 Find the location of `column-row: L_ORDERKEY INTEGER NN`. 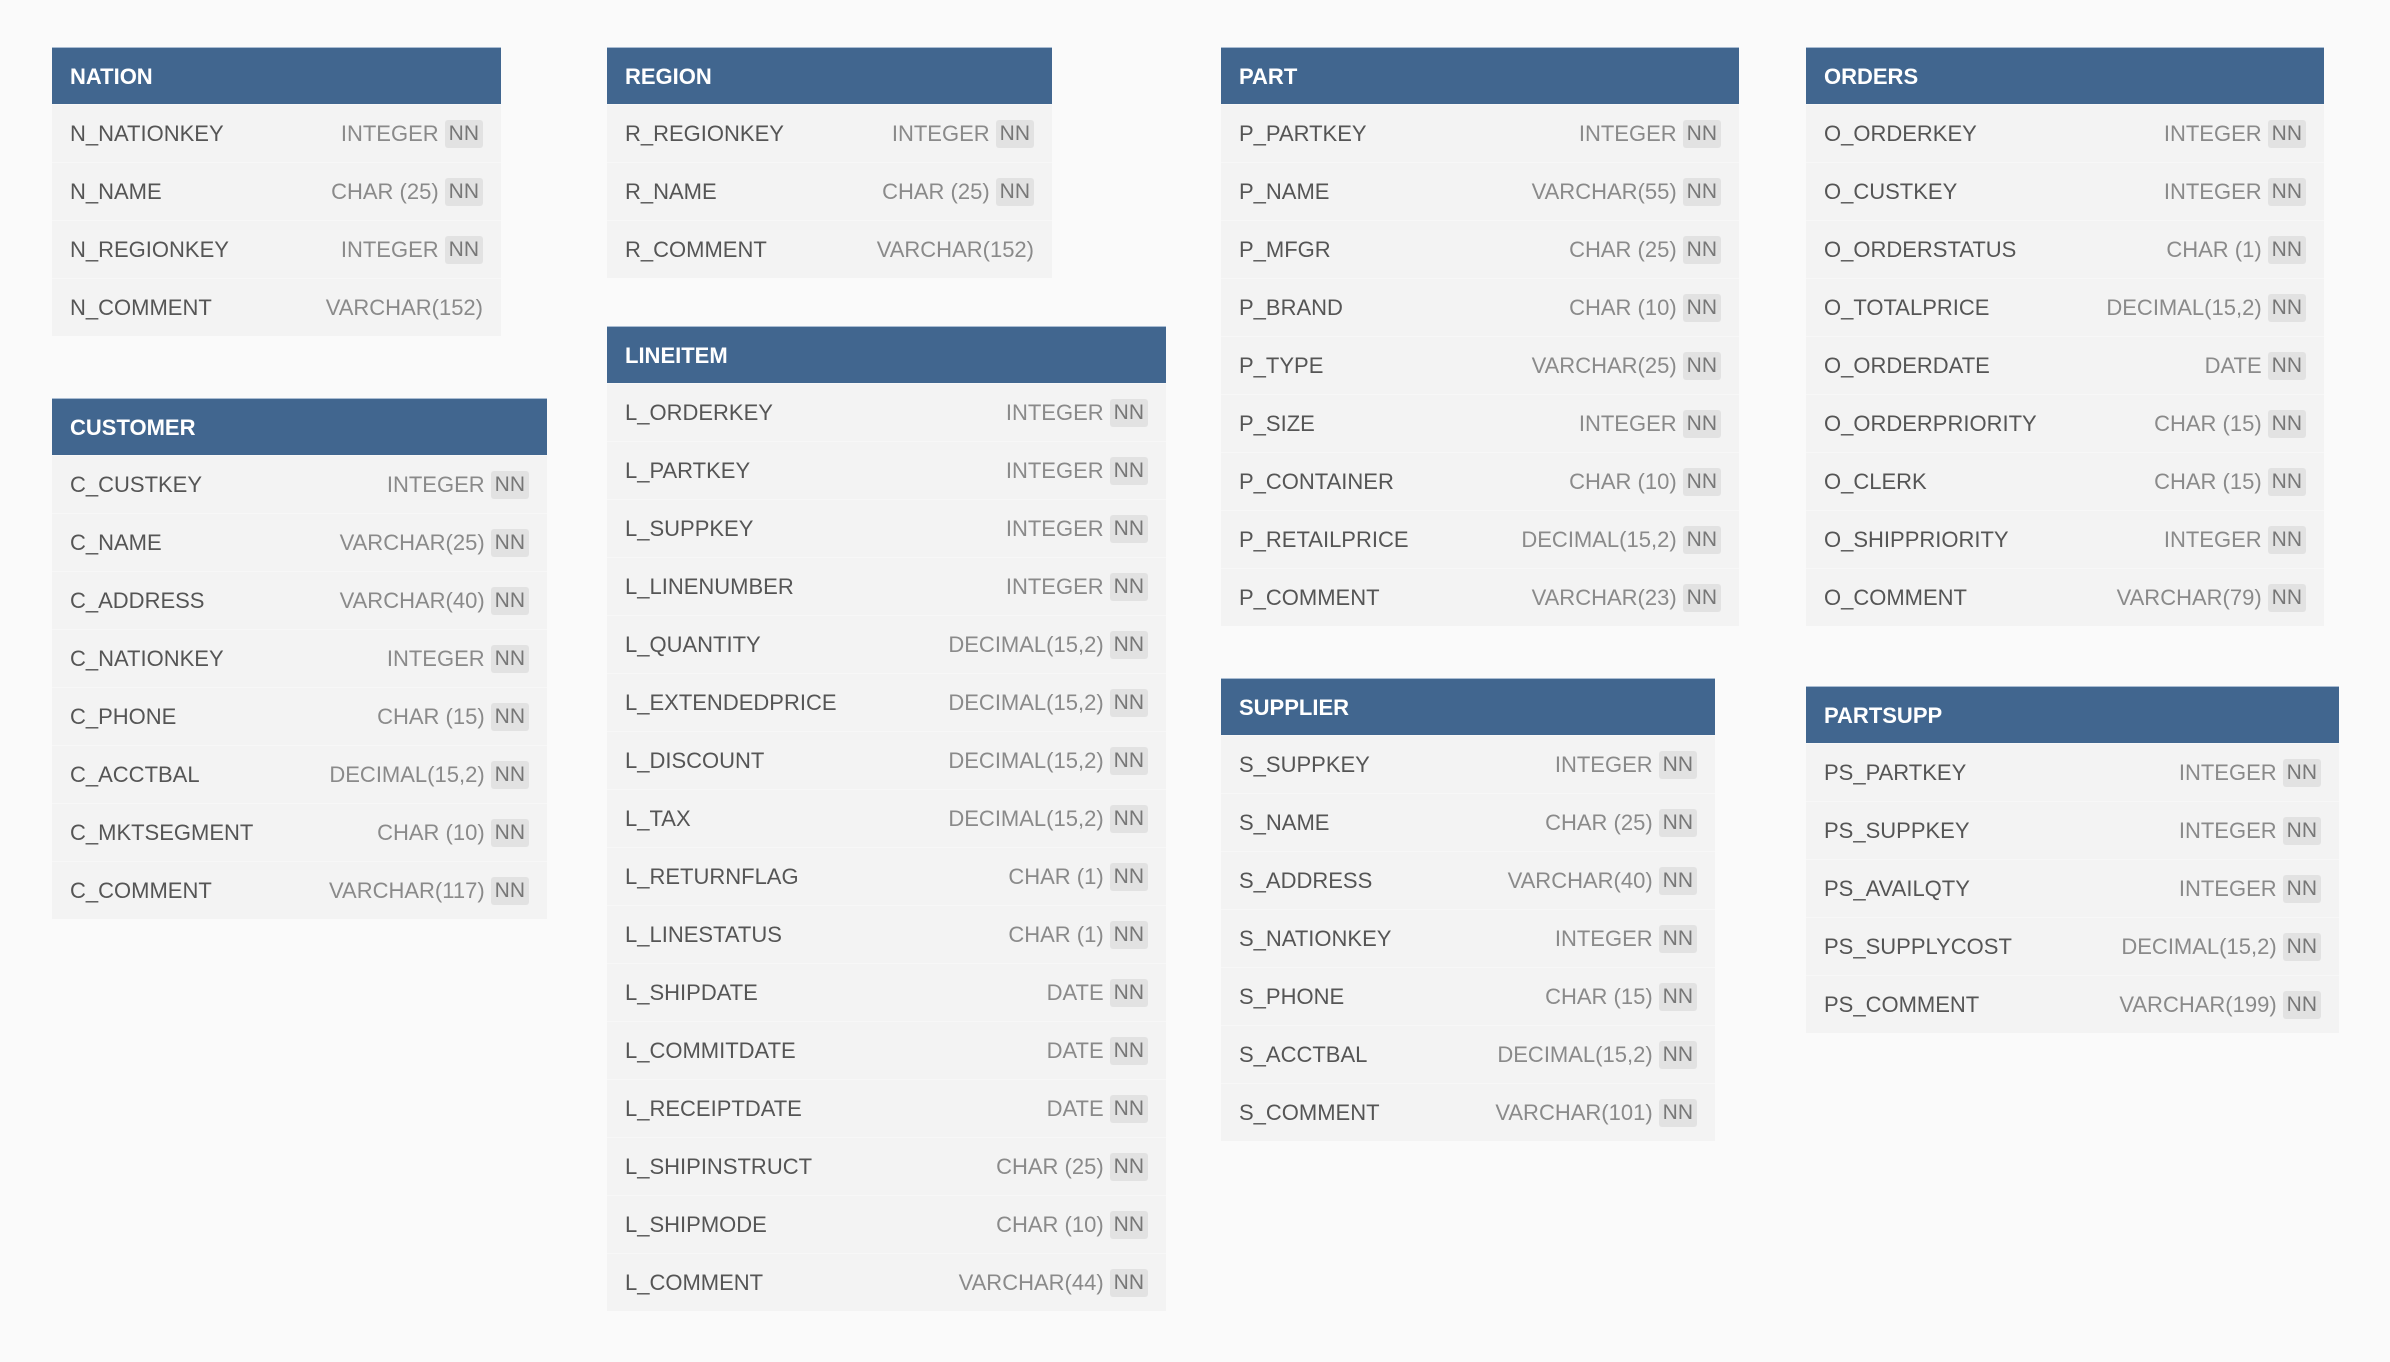

column-row: L_ORDERKEY INTEGER NN is located at coordinates (886, 412).